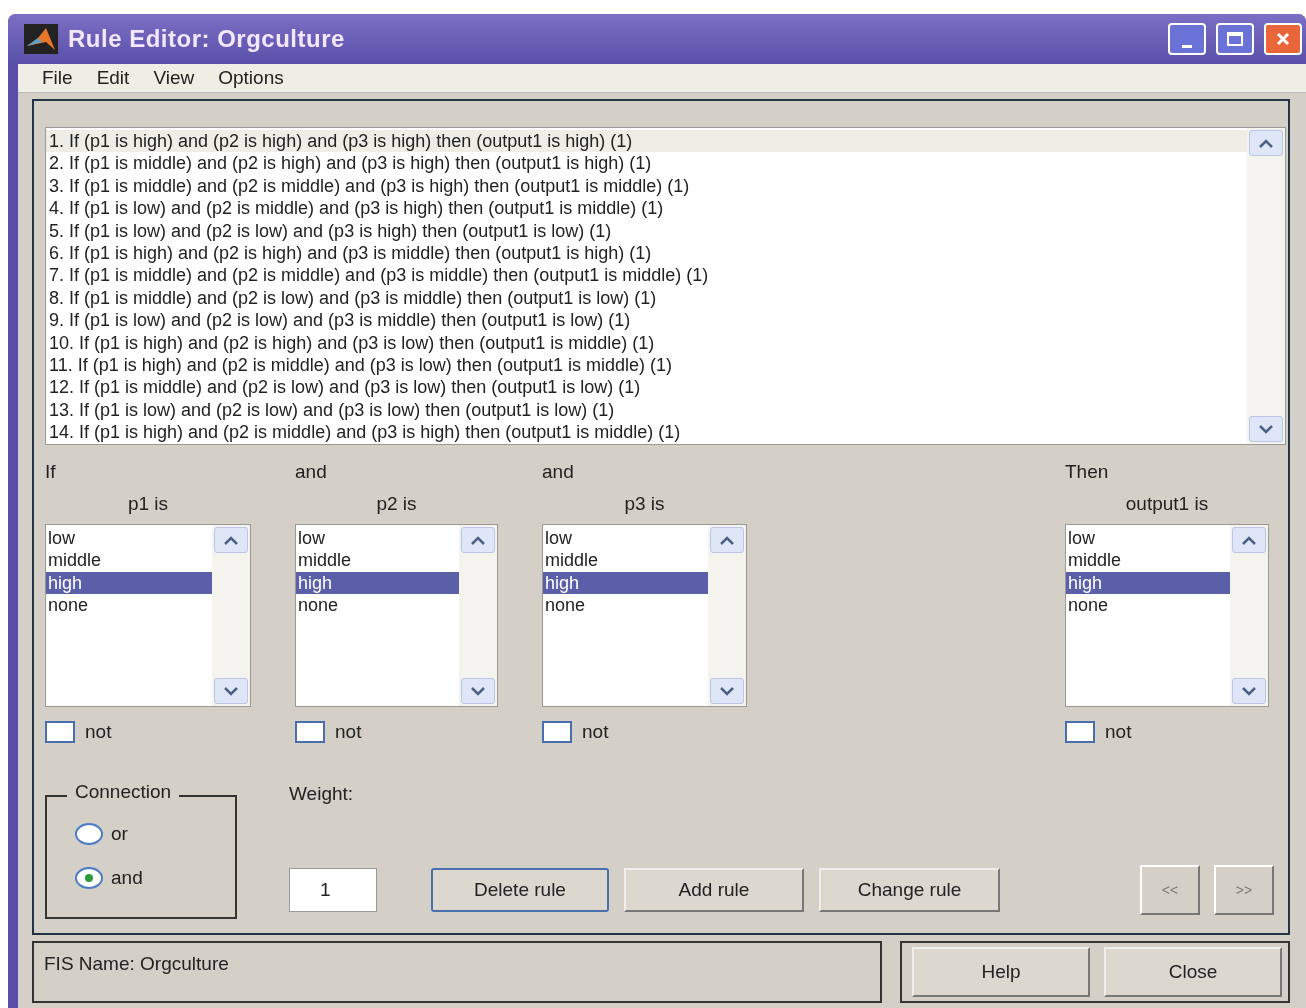  What do you see at coordinates (644, 504) in the screenshot?
I see `variable-label: p3 is` at bounding box center [644, 504].